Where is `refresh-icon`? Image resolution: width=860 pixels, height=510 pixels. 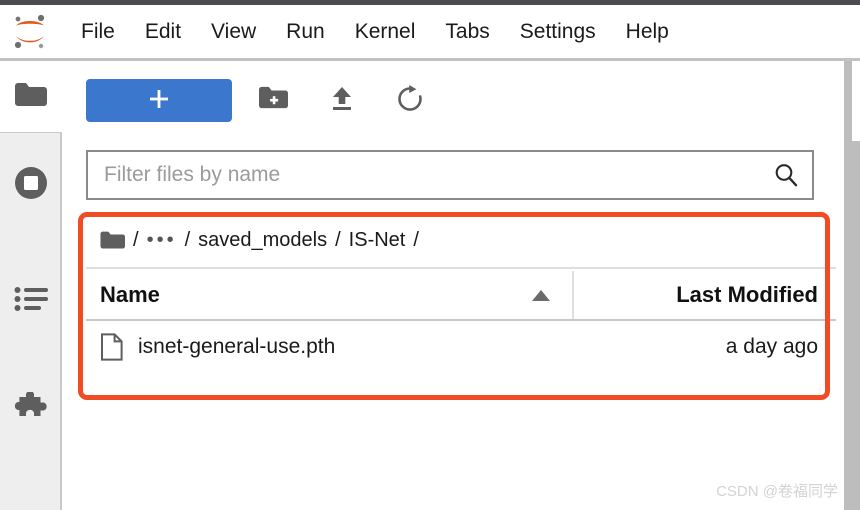 refresh-icon is located at coordinates (410, 100).